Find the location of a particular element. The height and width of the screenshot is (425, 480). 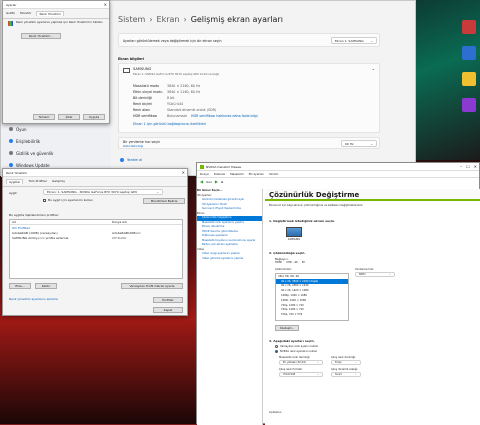

breadcrumb-system: Sistem is located at coordinates (131, 19).